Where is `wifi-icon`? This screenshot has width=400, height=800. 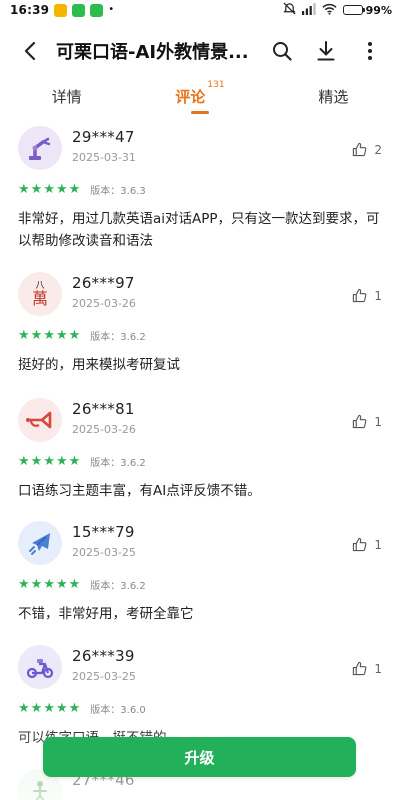 wifi-icon is located at coordinates (329, 10).